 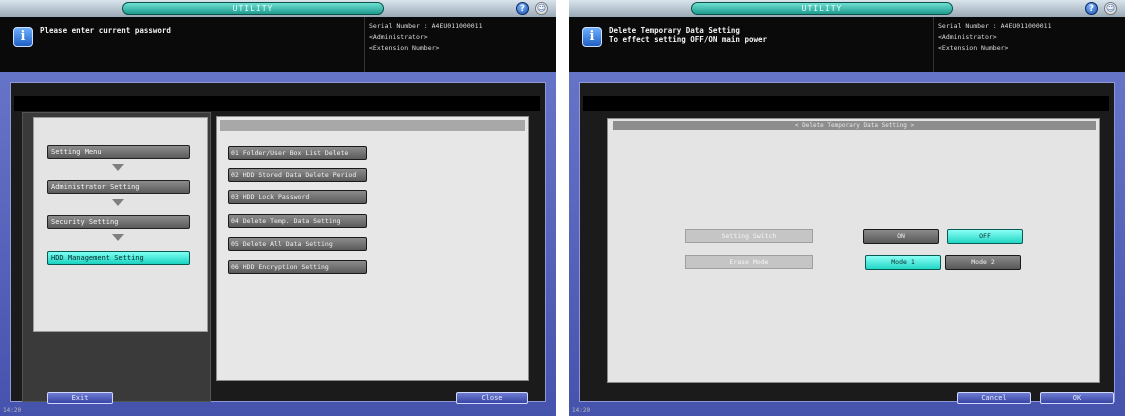 I want to click on exit-button: Exit, so click(x=80, y=398).